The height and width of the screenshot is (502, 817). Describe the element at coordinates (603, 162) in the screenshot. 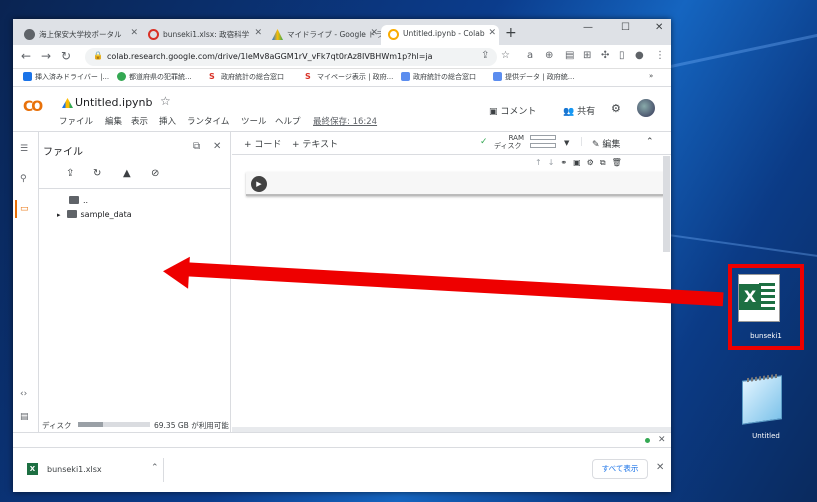

I see `mirror-icon: ⧉` at that location.